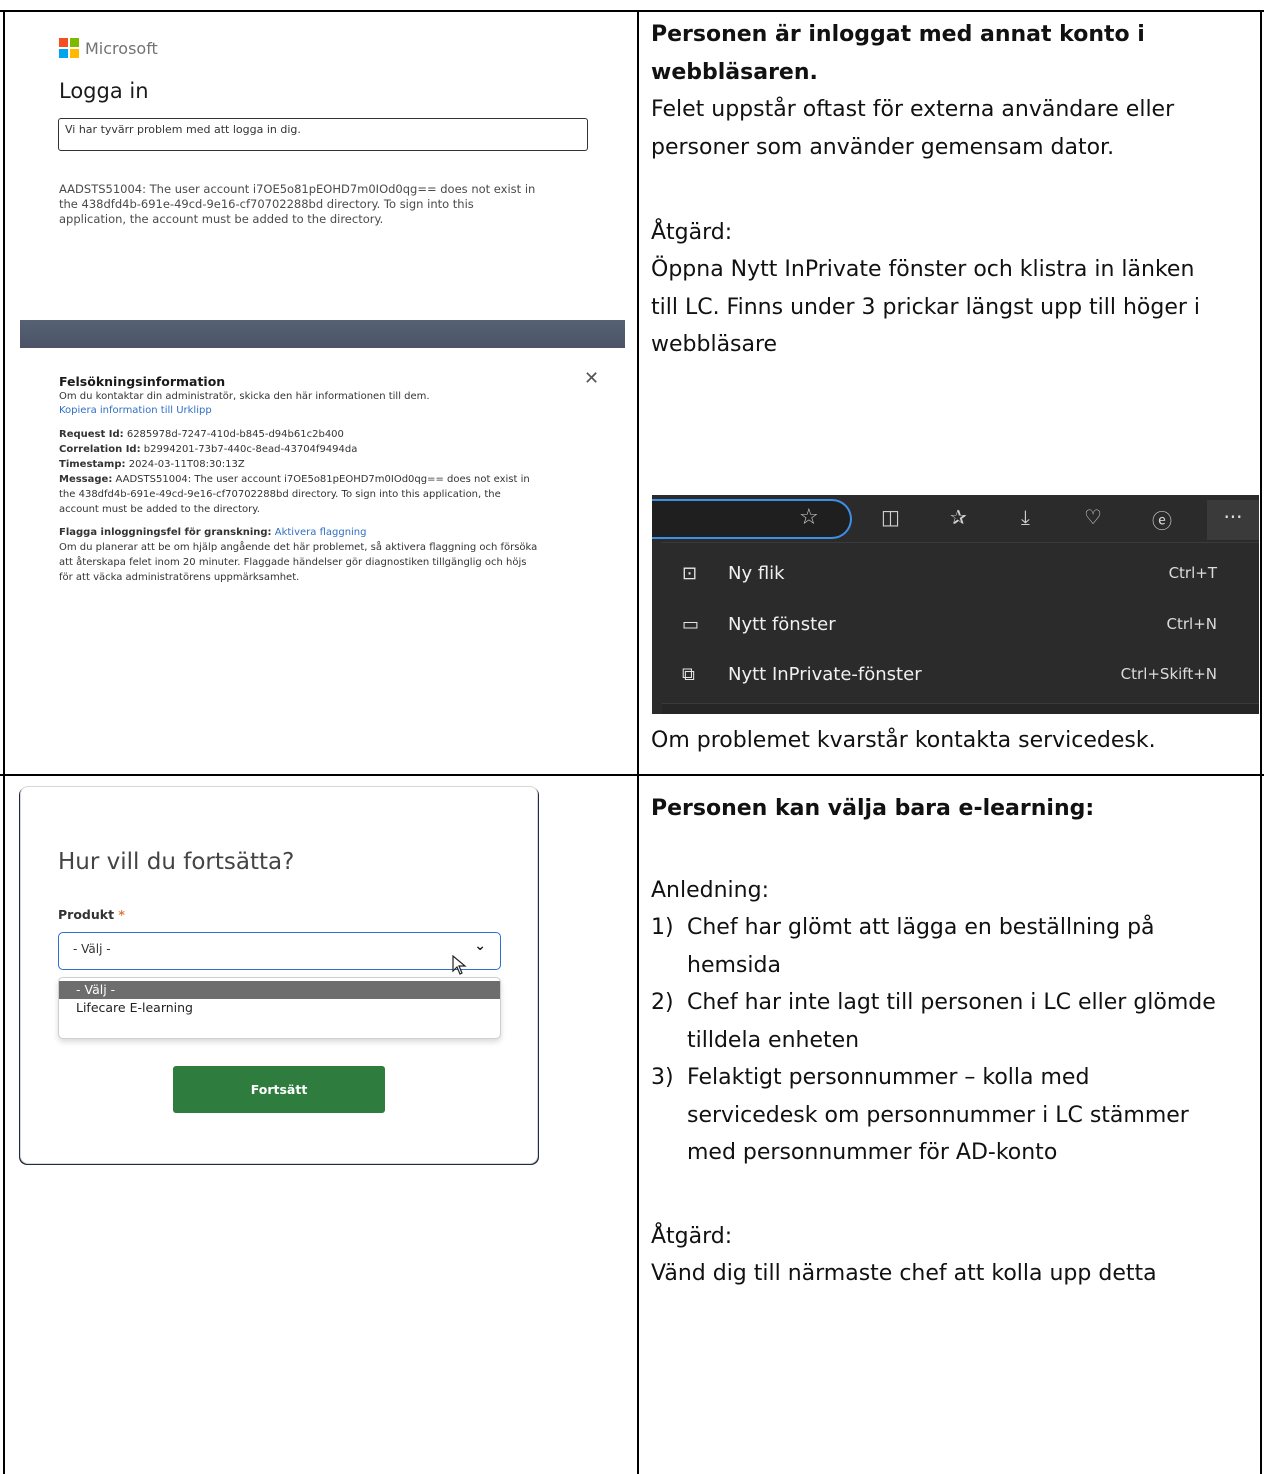 The height and width of the screenshot is (1474, 1264). Describe the element at coordinates (92, 464) in the screenshot. I see `timestamp-label: Timestamp:` at that location.